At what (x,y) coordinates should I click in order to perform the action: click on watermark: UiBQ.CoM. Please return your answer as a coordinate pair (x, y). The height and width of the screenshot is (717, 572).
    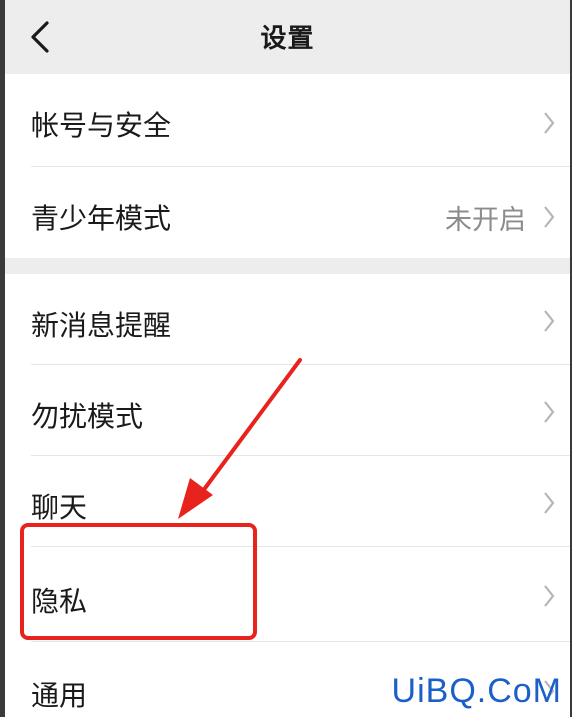
    Looking at the image, I should click on (476, 691).